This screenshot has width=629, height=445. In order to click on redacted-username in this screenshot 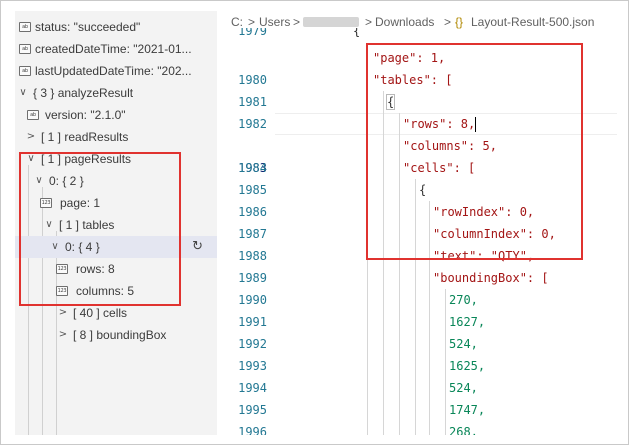, I will do `click(331, 22)`.